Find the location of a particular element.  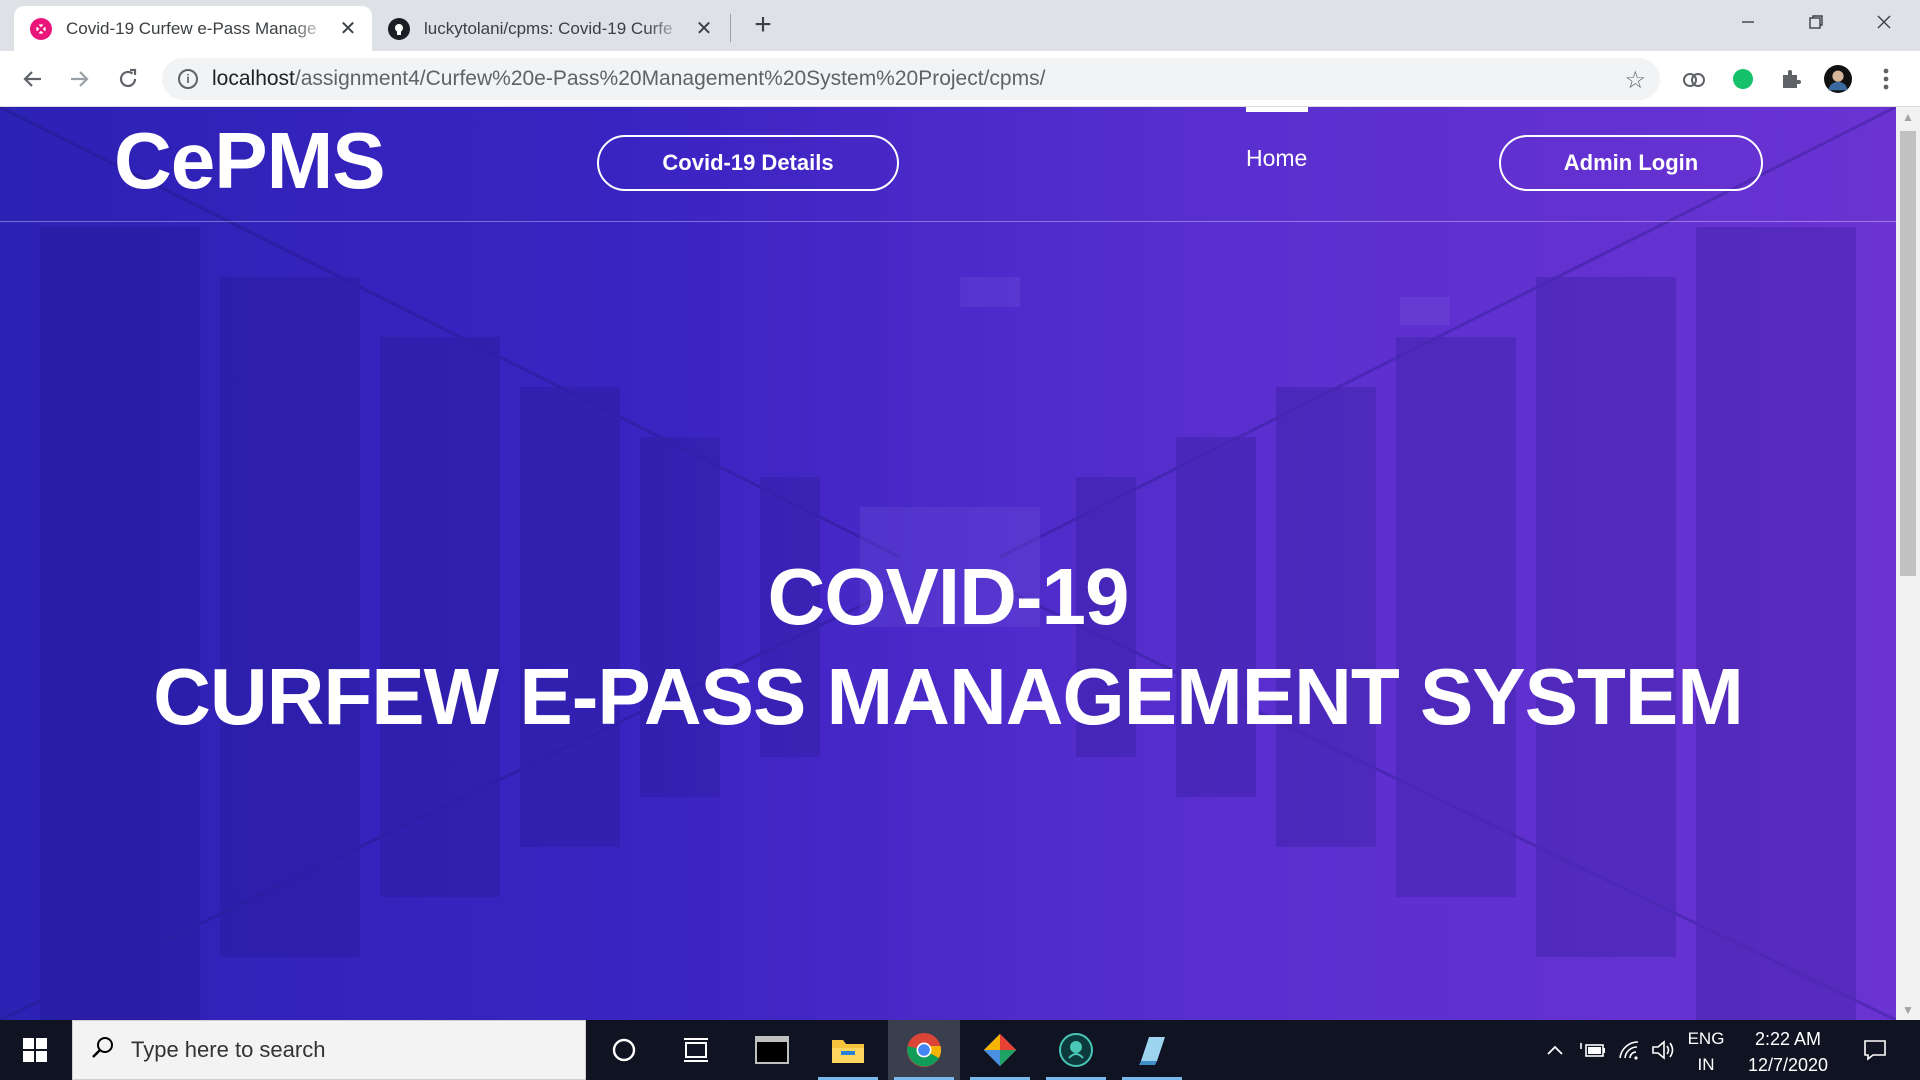

battery-plug-icon is located at coordinates (1592, 1050).